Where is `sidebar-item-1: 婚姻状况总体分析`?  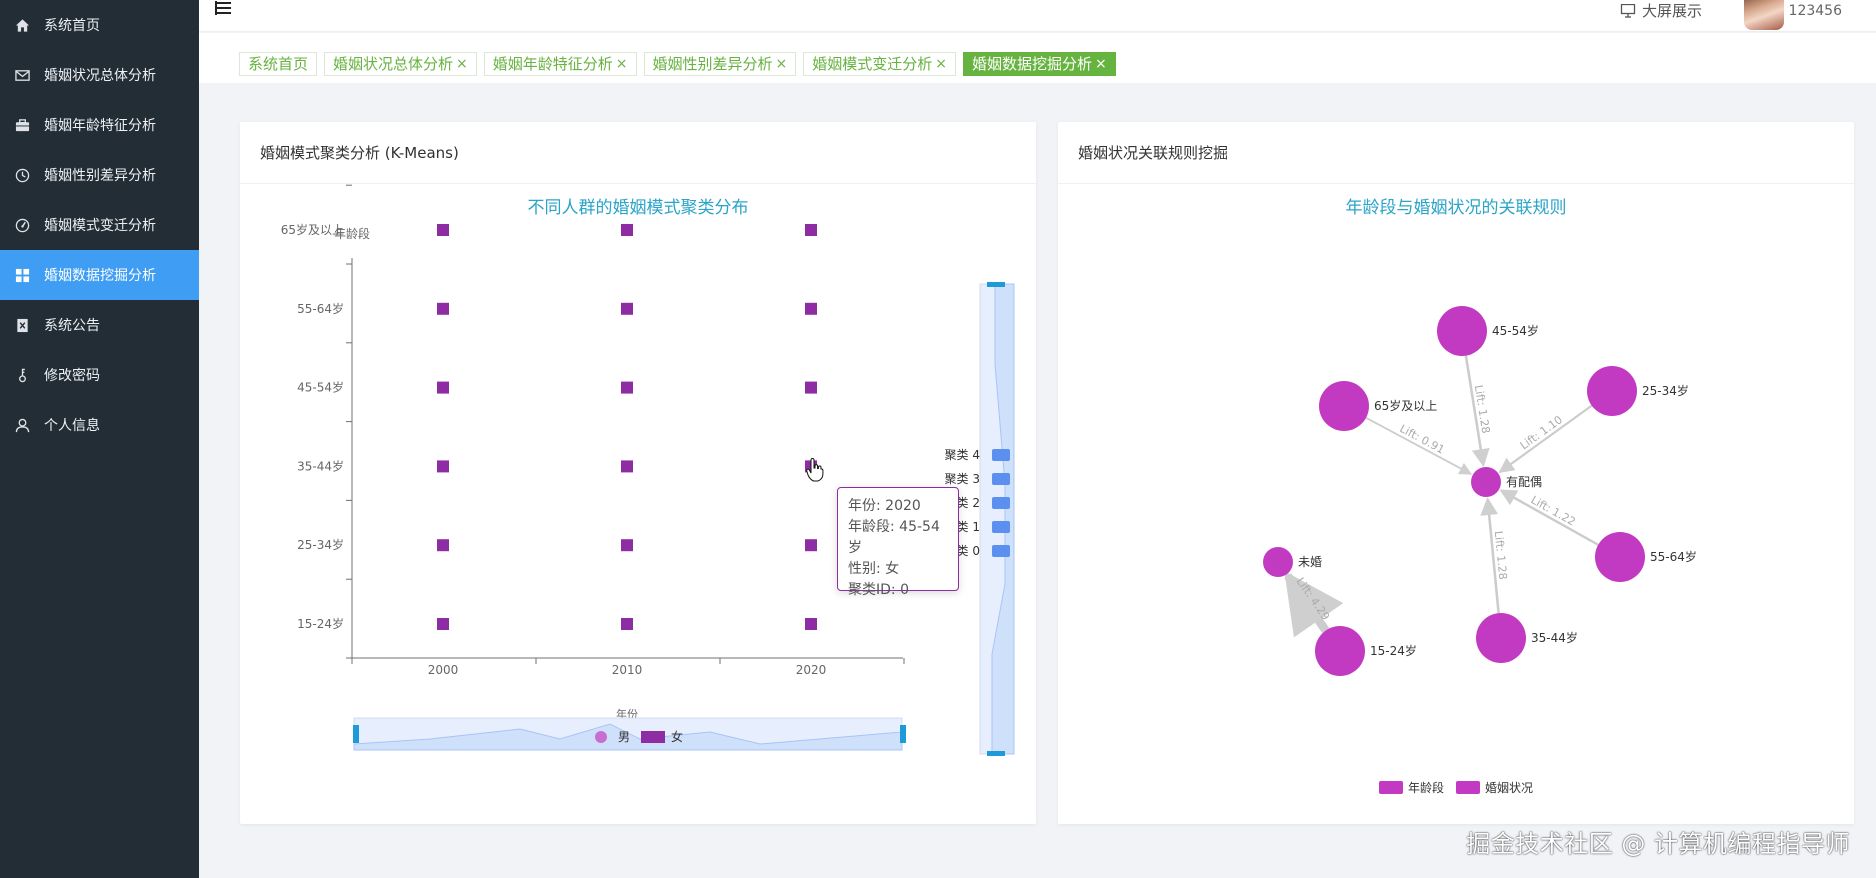
sidebar-item-1: 婚姻状况总体分析 is located at coordinates (99, 75).